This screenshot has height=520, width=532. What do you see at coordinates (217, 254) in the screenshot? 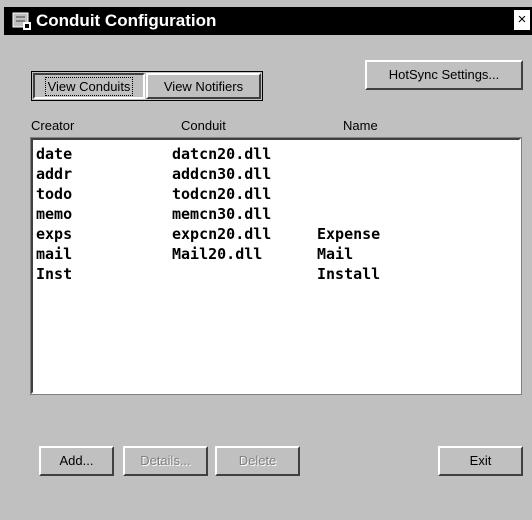
I see `conduit-cell: Mail20.dll` at bounding box center [217, 254].